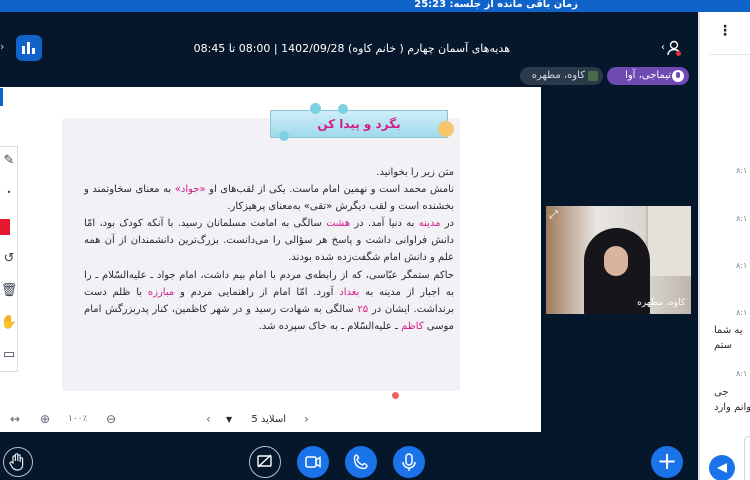 This screenshot has width=750, height=480. I want to click on highlighted-word: «جواد», so click(190, 190).